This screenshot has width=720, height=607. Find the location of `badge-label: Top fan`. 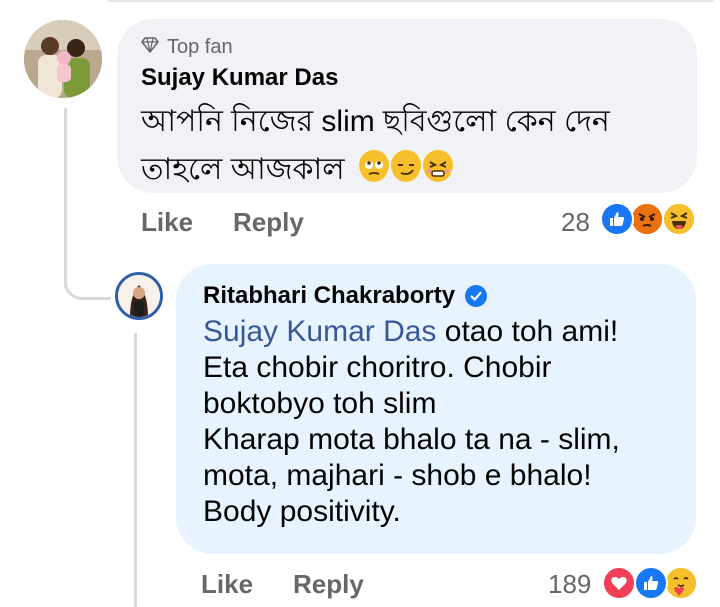

badge-label: Top fan is located at coordinates (200, 47).